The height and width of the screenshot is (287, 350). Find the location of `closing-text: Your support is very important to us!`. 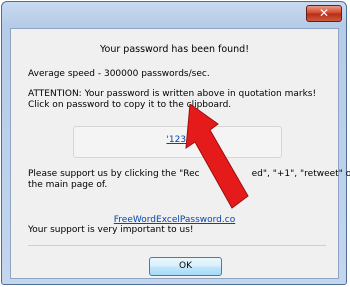

closing-text: Your support is very important to us! is located at coordinates (111, 230).